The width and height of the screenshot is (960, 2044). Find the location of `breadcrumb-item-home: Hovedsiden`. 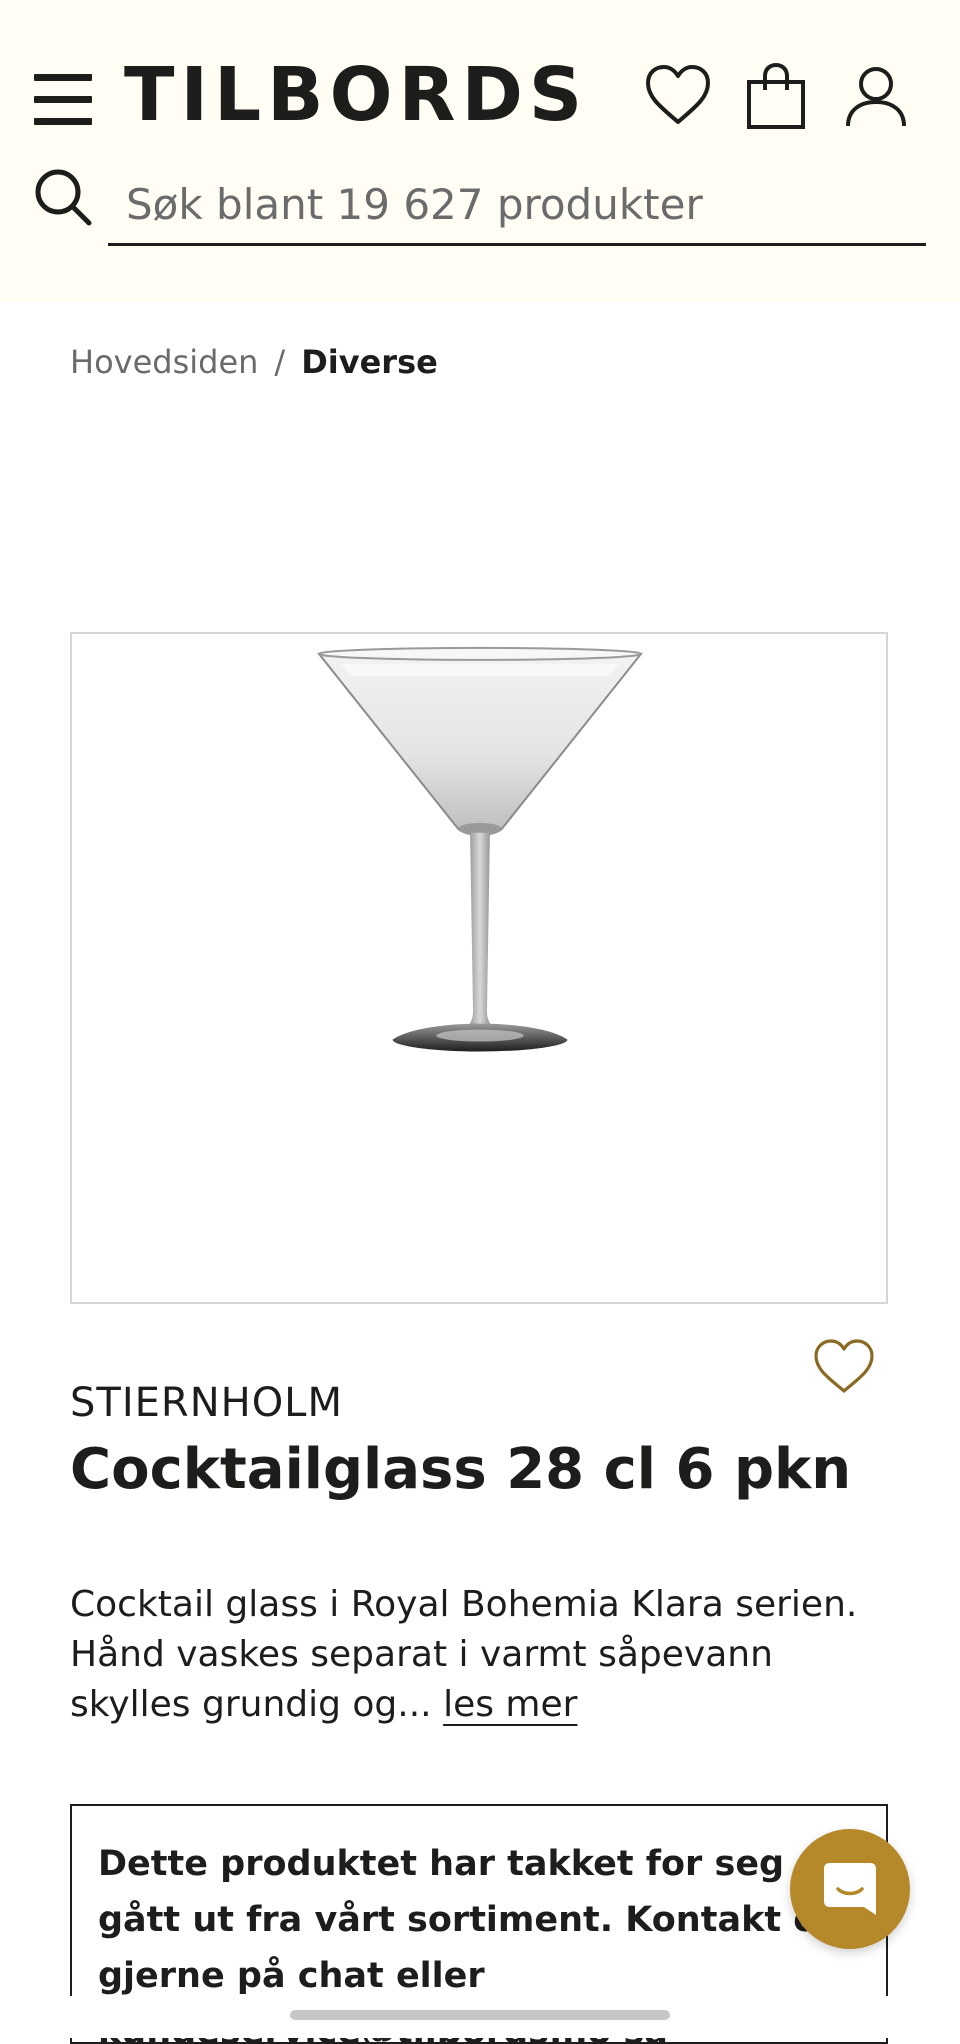

breadcrumb-item-home: Hovedsiden is located at coordinates (164, 362).